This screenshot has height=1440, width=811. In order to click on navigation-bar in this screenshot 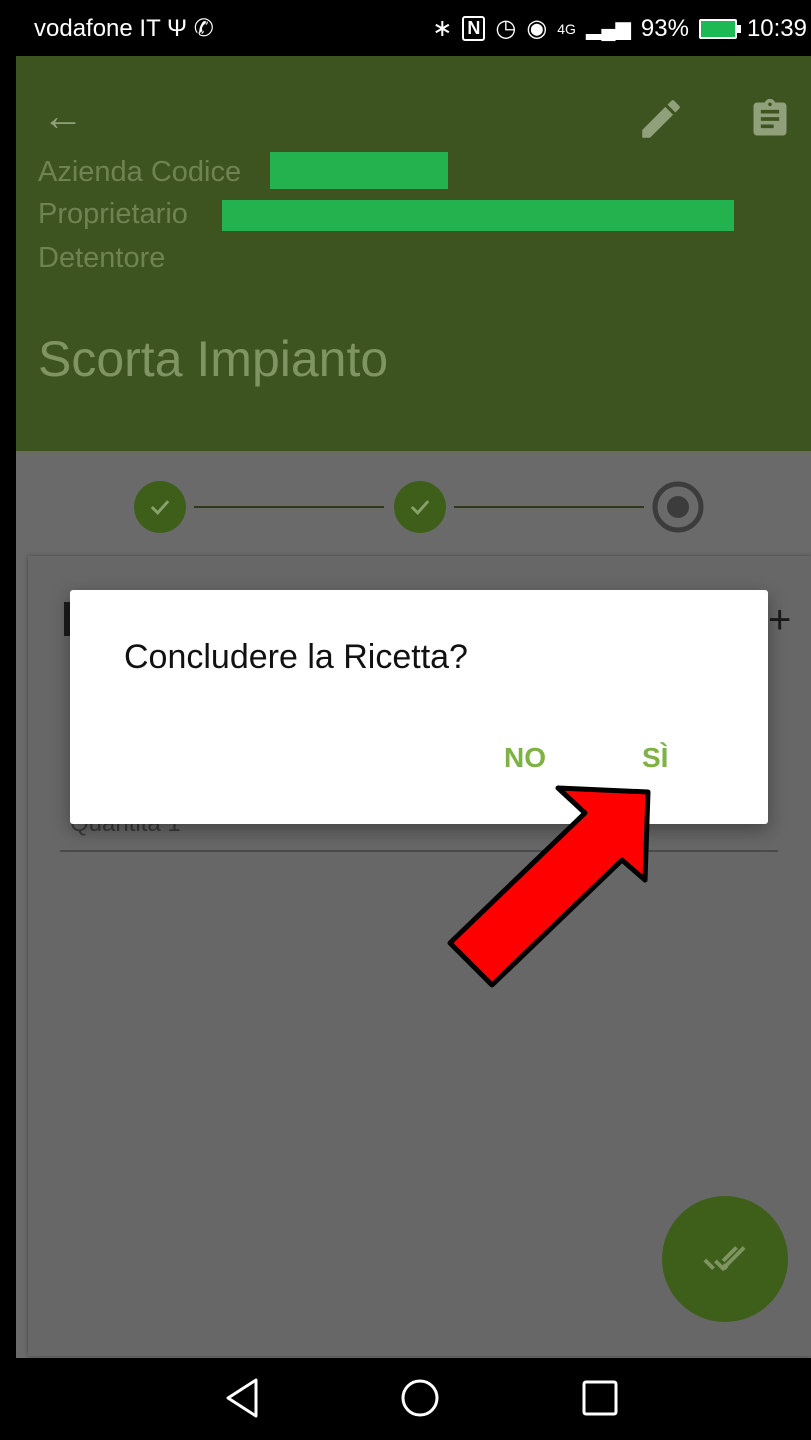, I will do `click(405, 1399)`.